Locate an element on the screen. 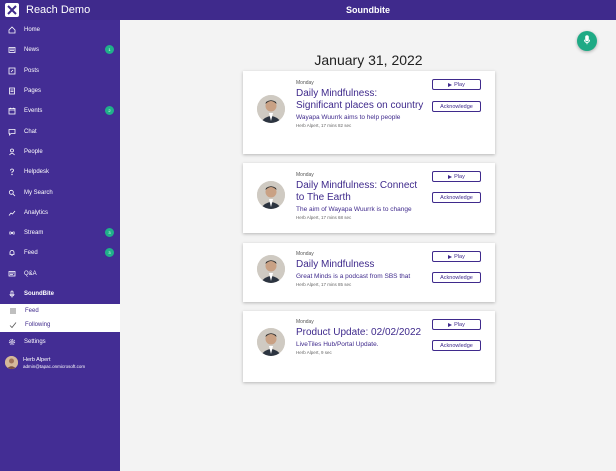 This screenshot has width=616, height=471. card-meta: Herb Alpert, 17 mins 68 sec is located at coordinates (324, 217).